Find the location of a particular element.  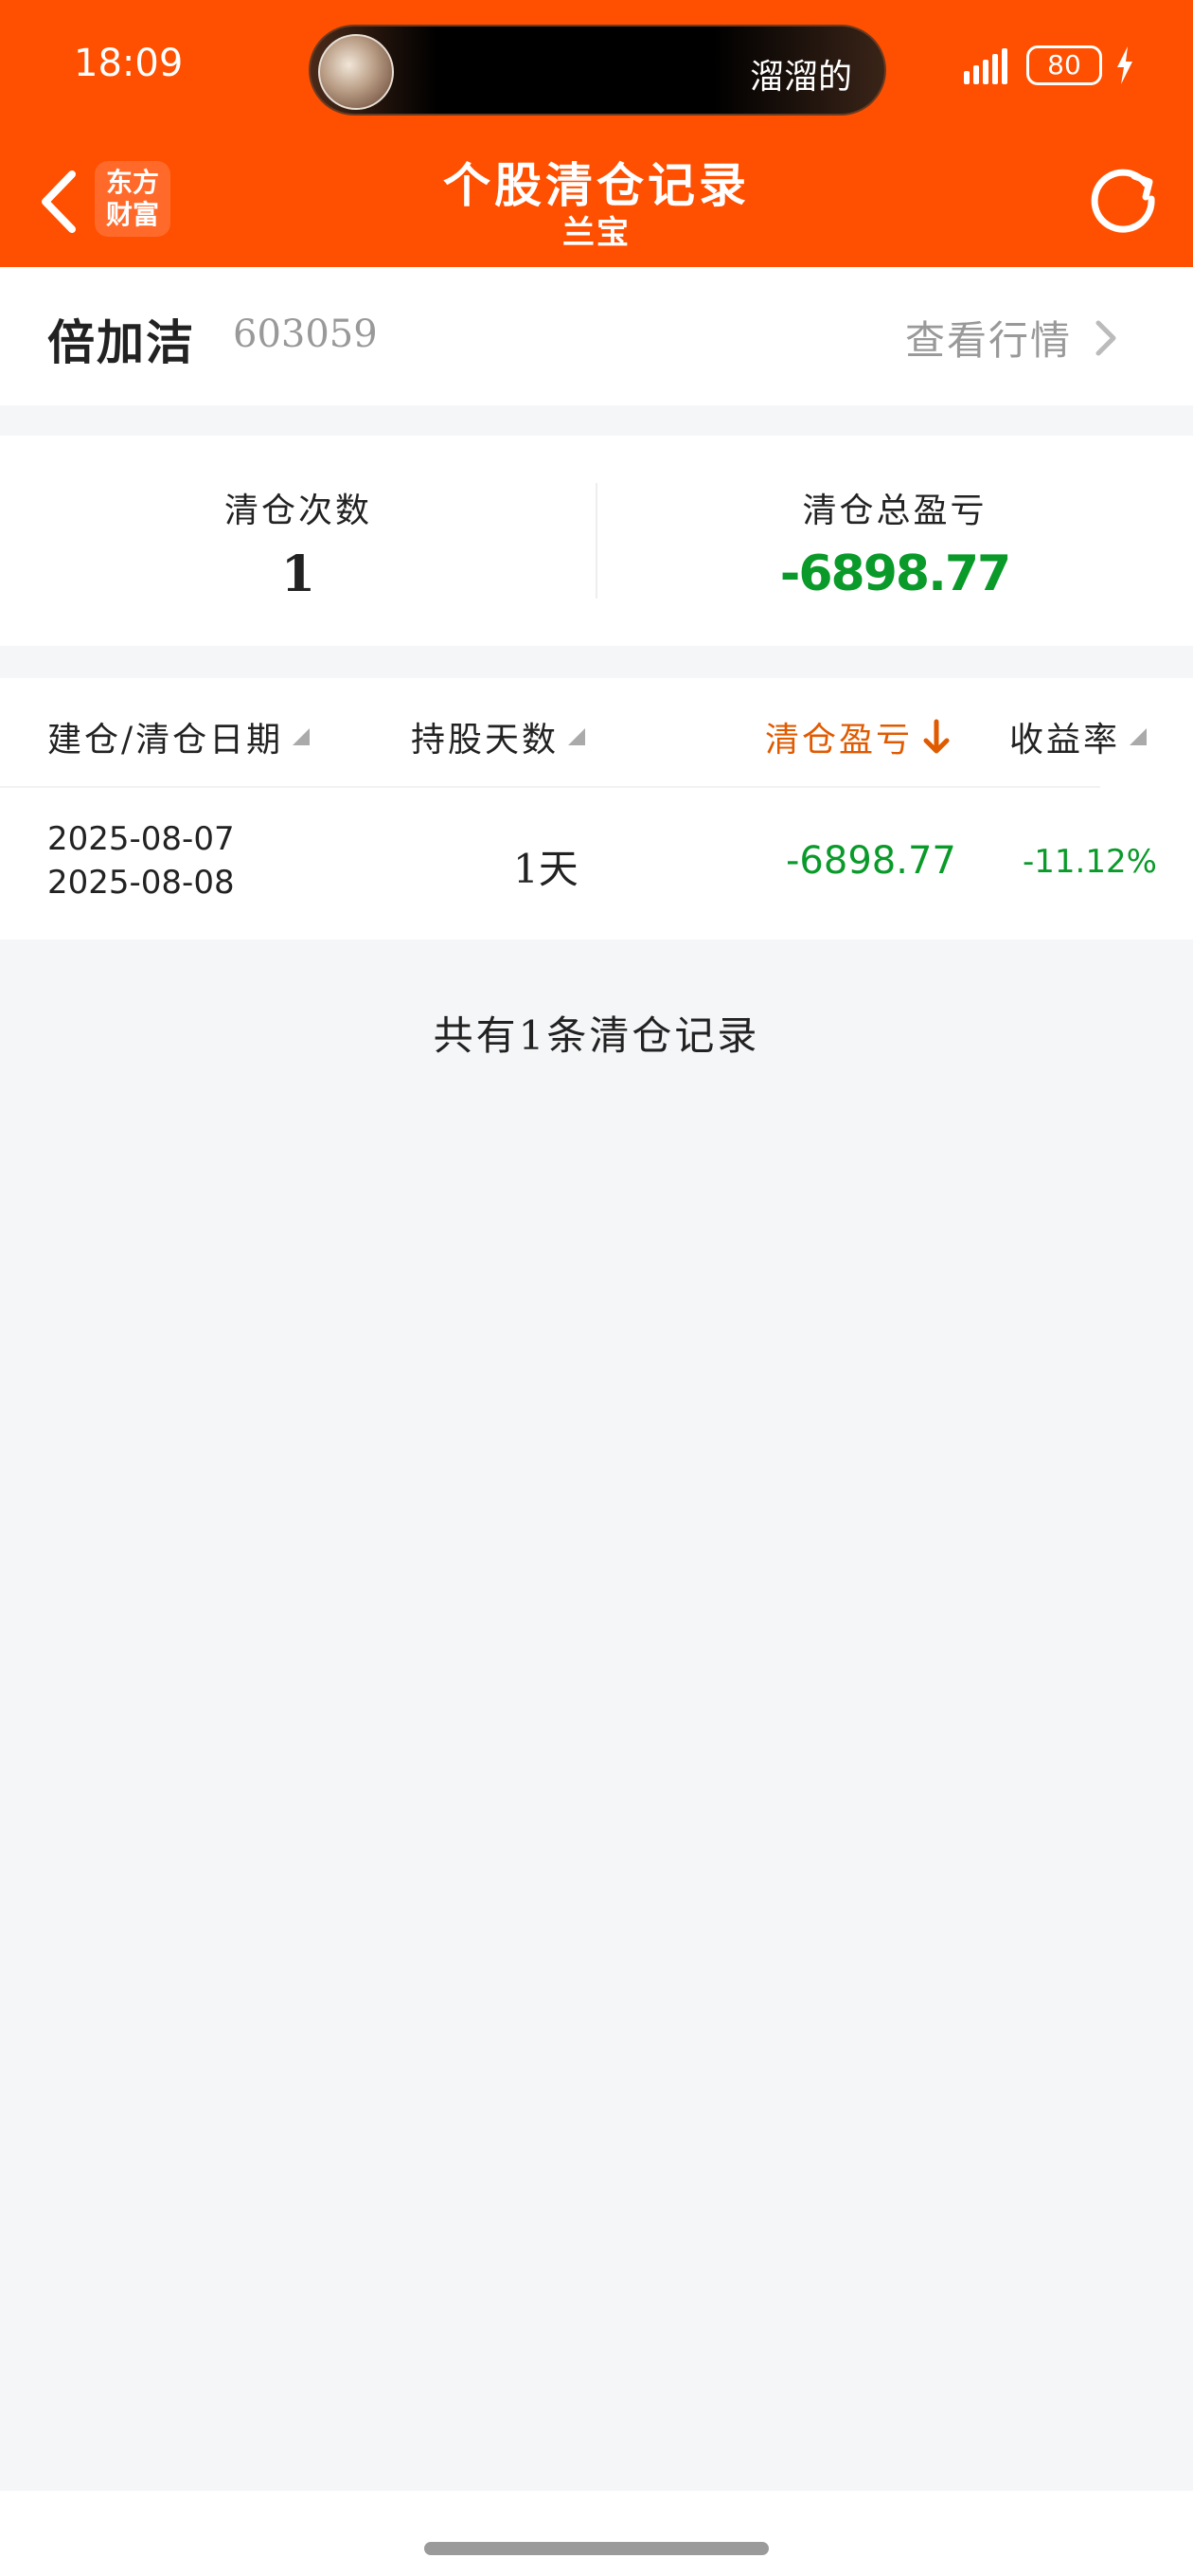

close-date: 2025-08-08 is located at coordinates (141, 883).